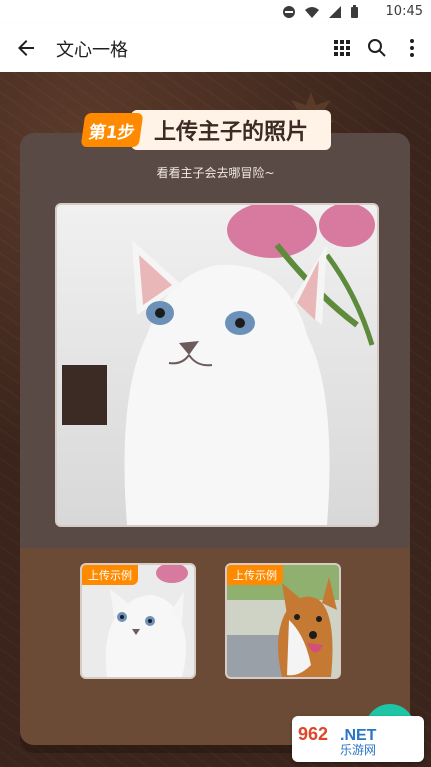 The width and height of the screenshot is (431, 767). Describe the element at coordinates (289, 12) in the screenshot. I see `do-not-disturb-icon` at that location.